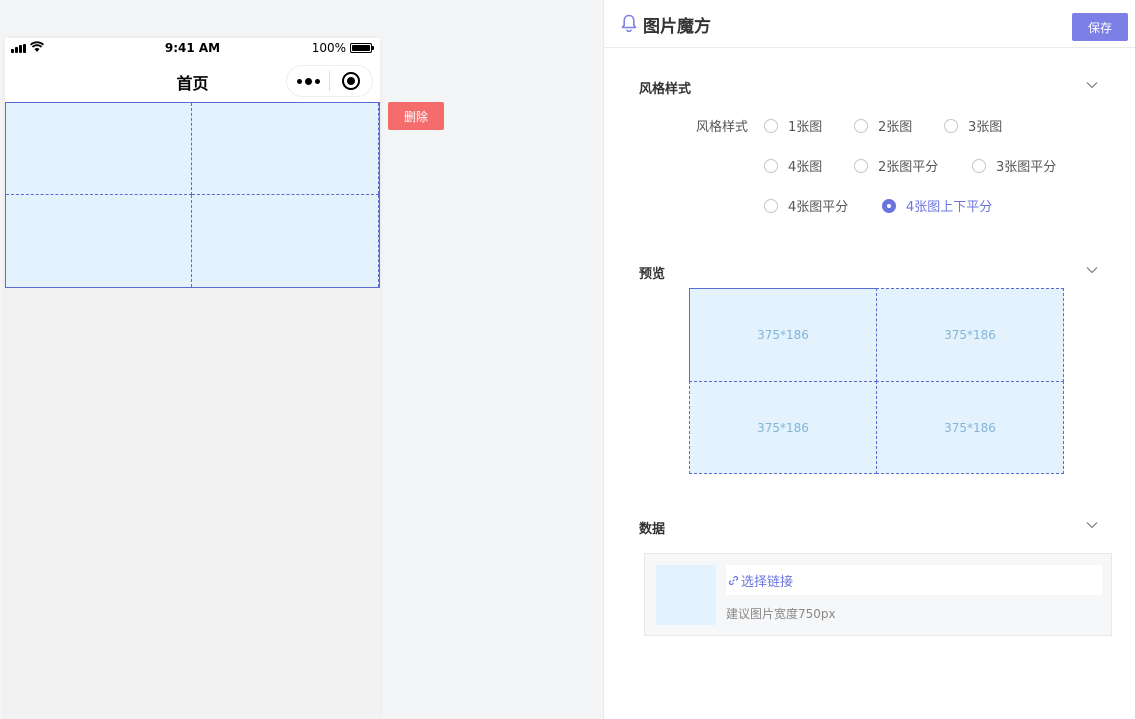  I want to click on style-section-title: 风格样式, so click(665, 89).